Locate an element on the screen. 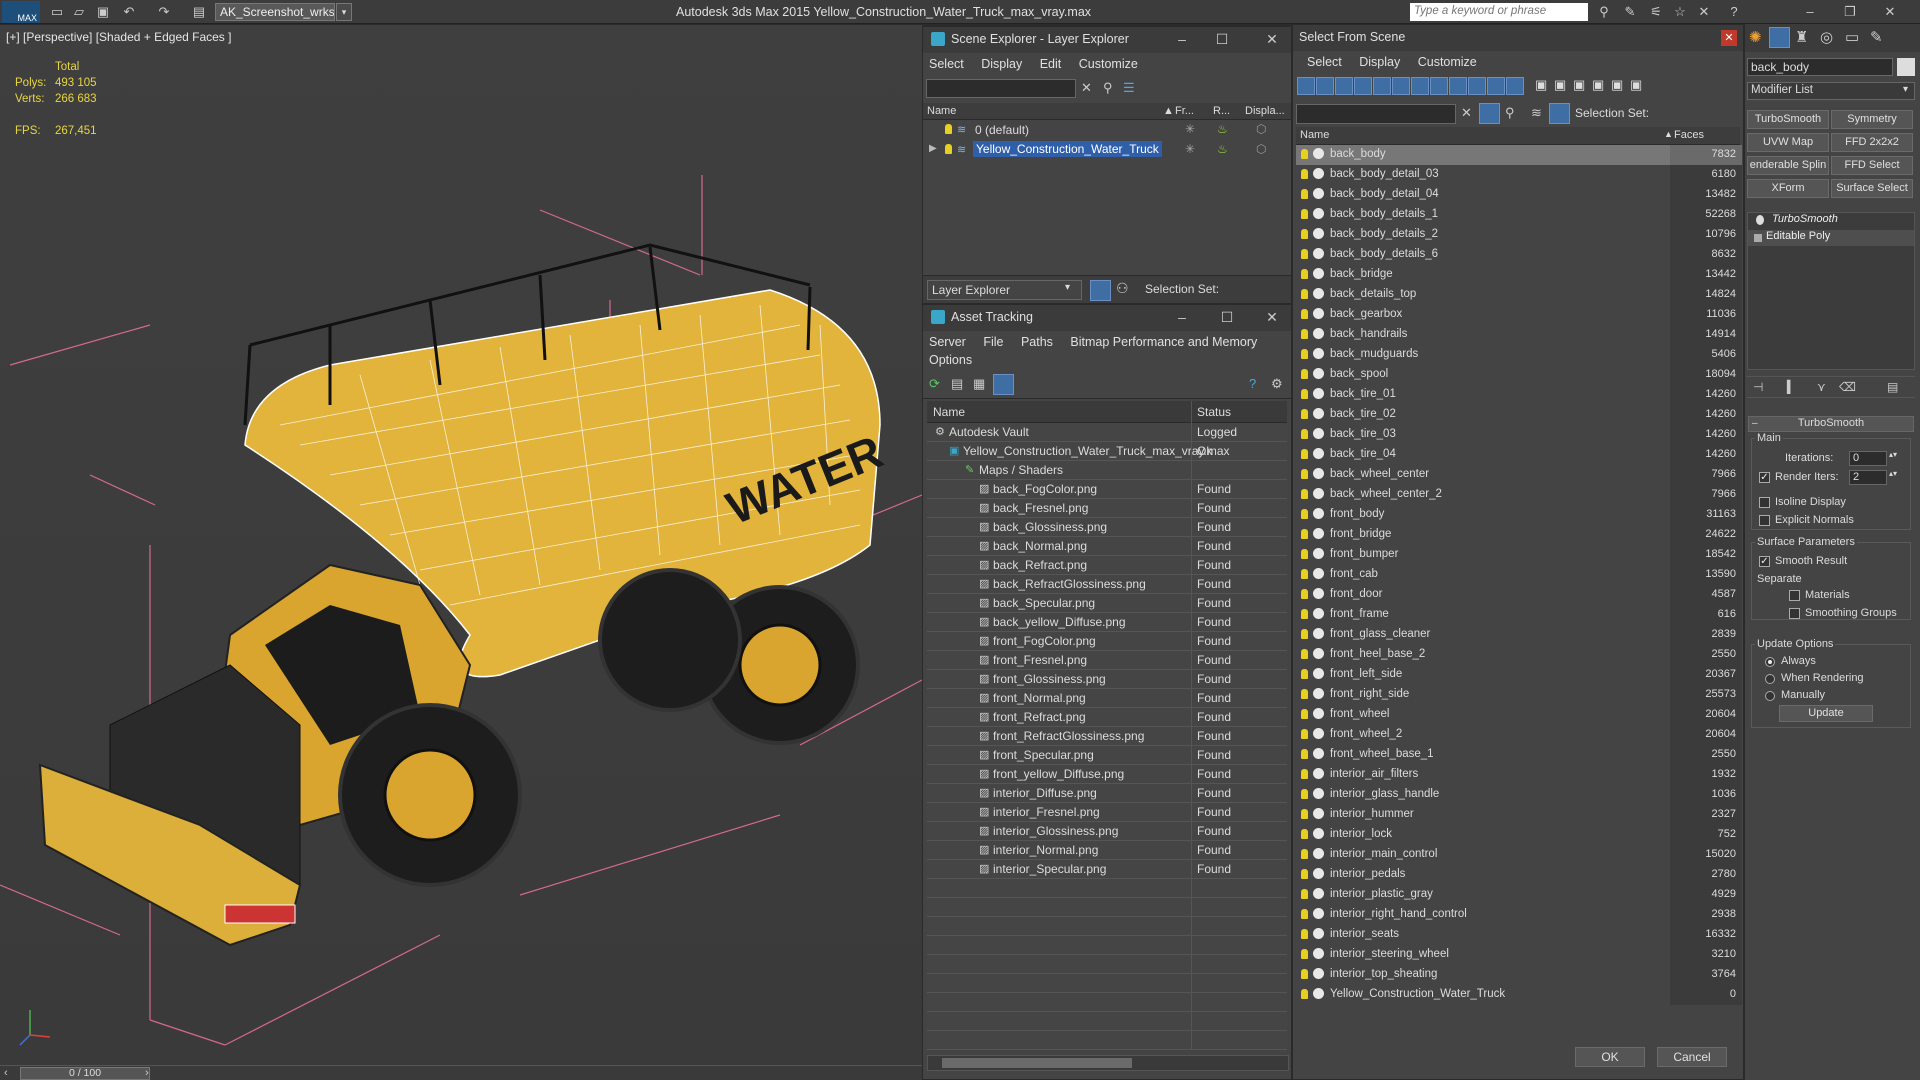 This screenshot has height=1080, width=1920. configure-sets-icon: ▤ is located at coordinates (1892, 387).